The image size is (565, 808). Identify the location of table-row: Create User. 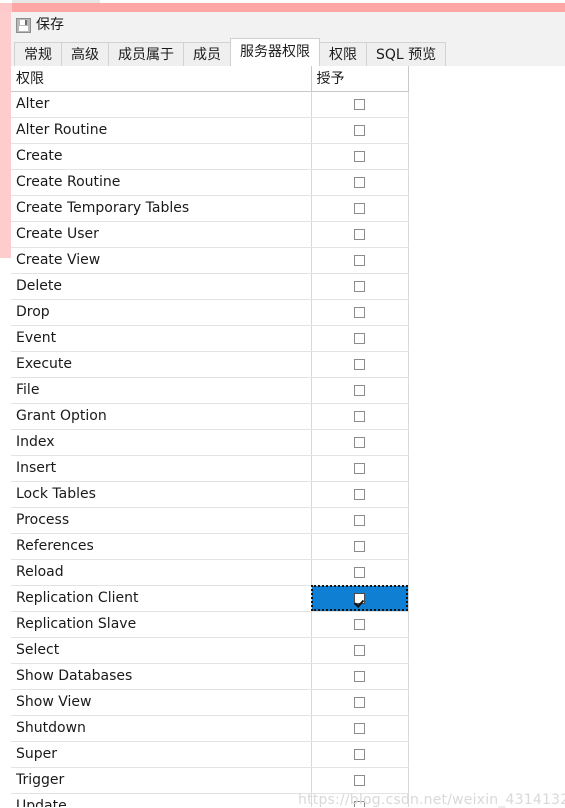
(210, 234).